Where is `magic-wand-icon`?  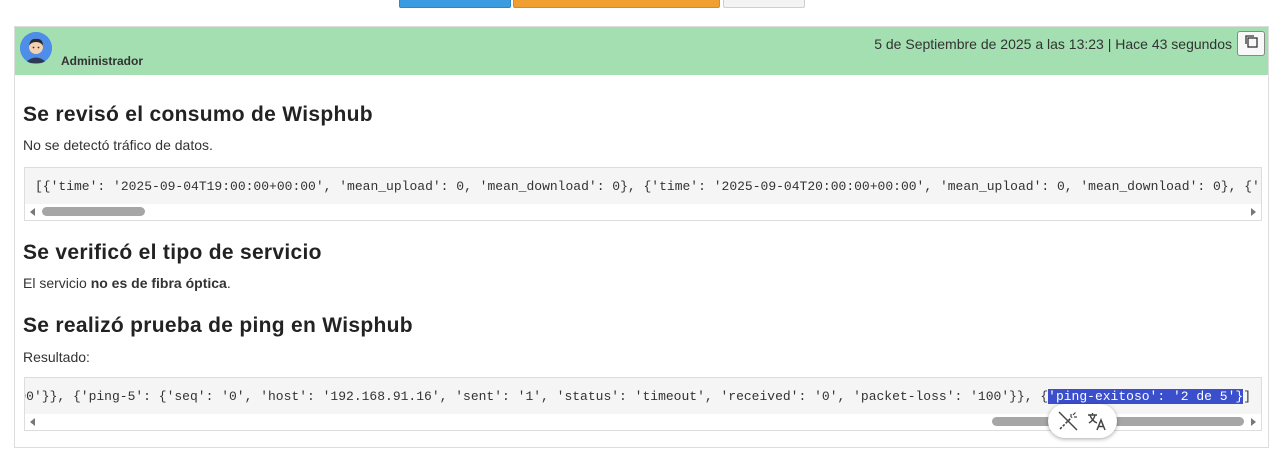
magic-wand-icon is located at coordinates (1068, 421).